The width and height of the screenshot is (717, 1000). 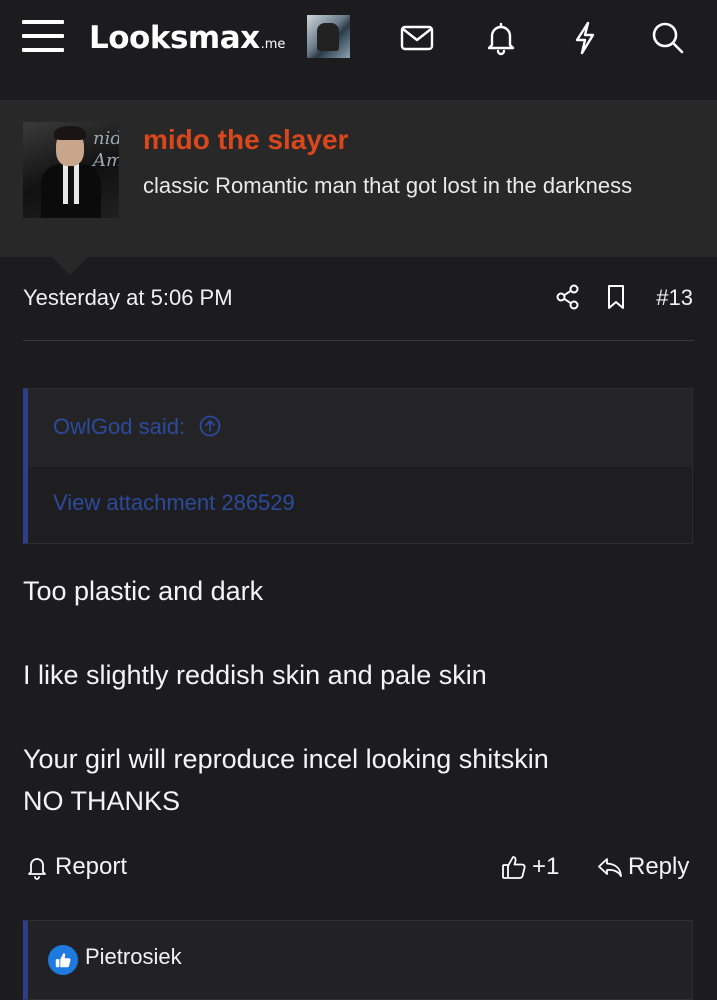 What do you see at coordinates (585, 38) in the screenshot?
I see `lightning-icon` at bounding box center [585, 38].